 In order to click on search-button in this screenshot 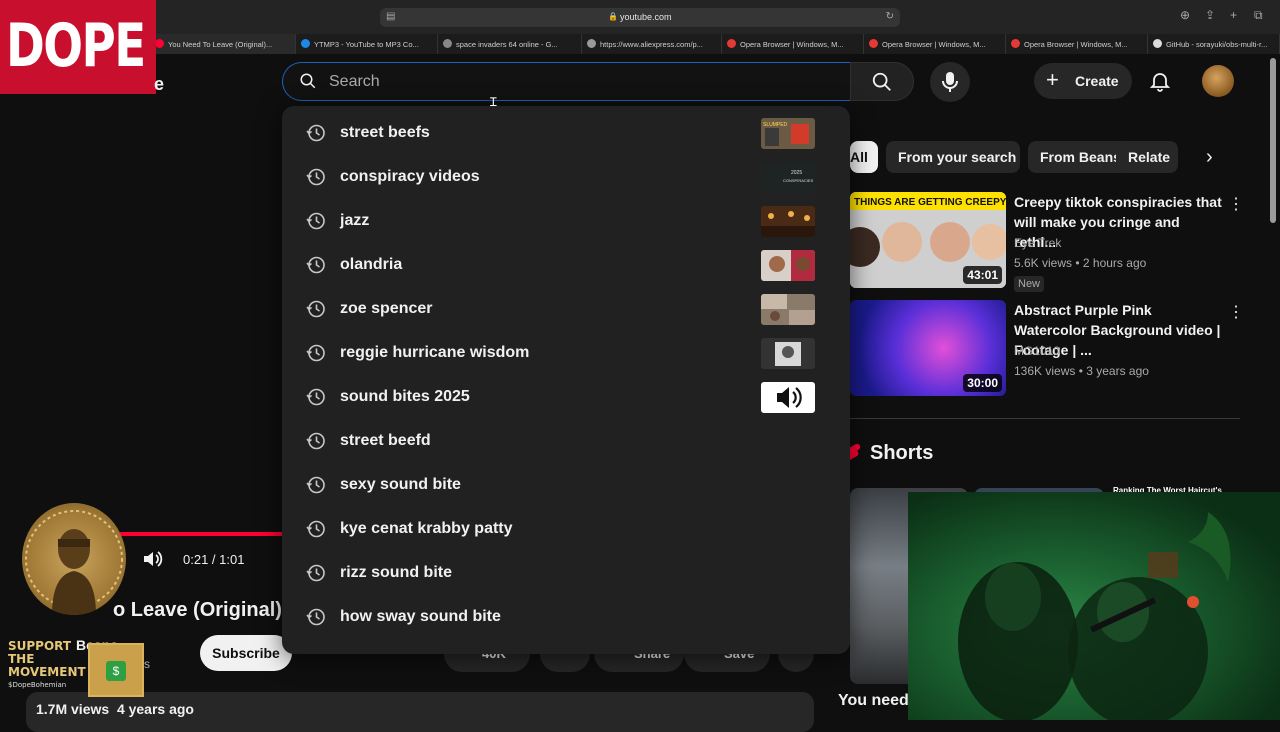, I will do `click(882, 81)`.